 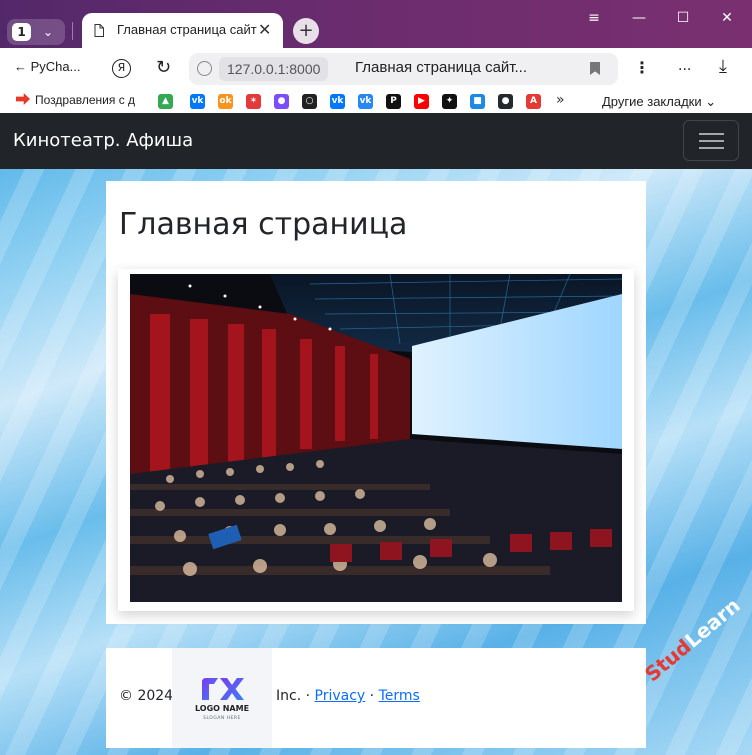 What do you see at coordinates (121, 68) in the screenshot?
I see `yandex-icon: Я` at bounding box center [121, 68].